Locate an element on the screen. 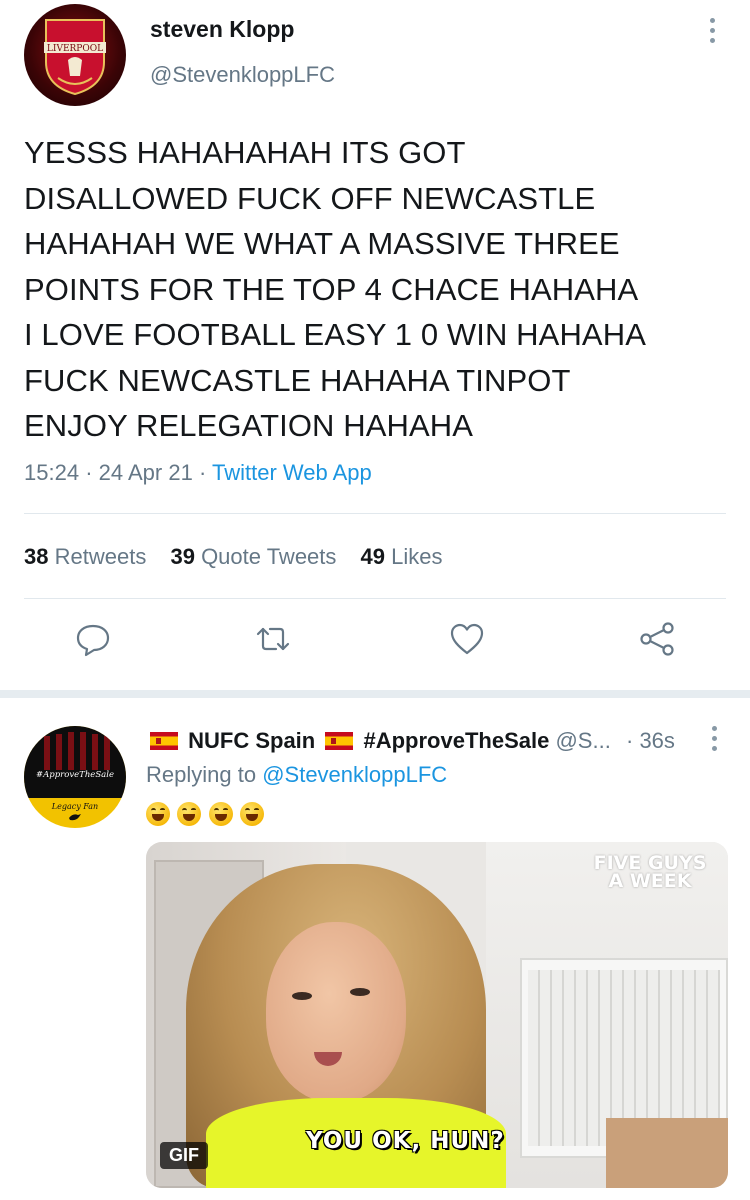 The height and width of the screenshot is (1200, 750). likes-stat: 49 Likes is located at coordinates (402, 556).